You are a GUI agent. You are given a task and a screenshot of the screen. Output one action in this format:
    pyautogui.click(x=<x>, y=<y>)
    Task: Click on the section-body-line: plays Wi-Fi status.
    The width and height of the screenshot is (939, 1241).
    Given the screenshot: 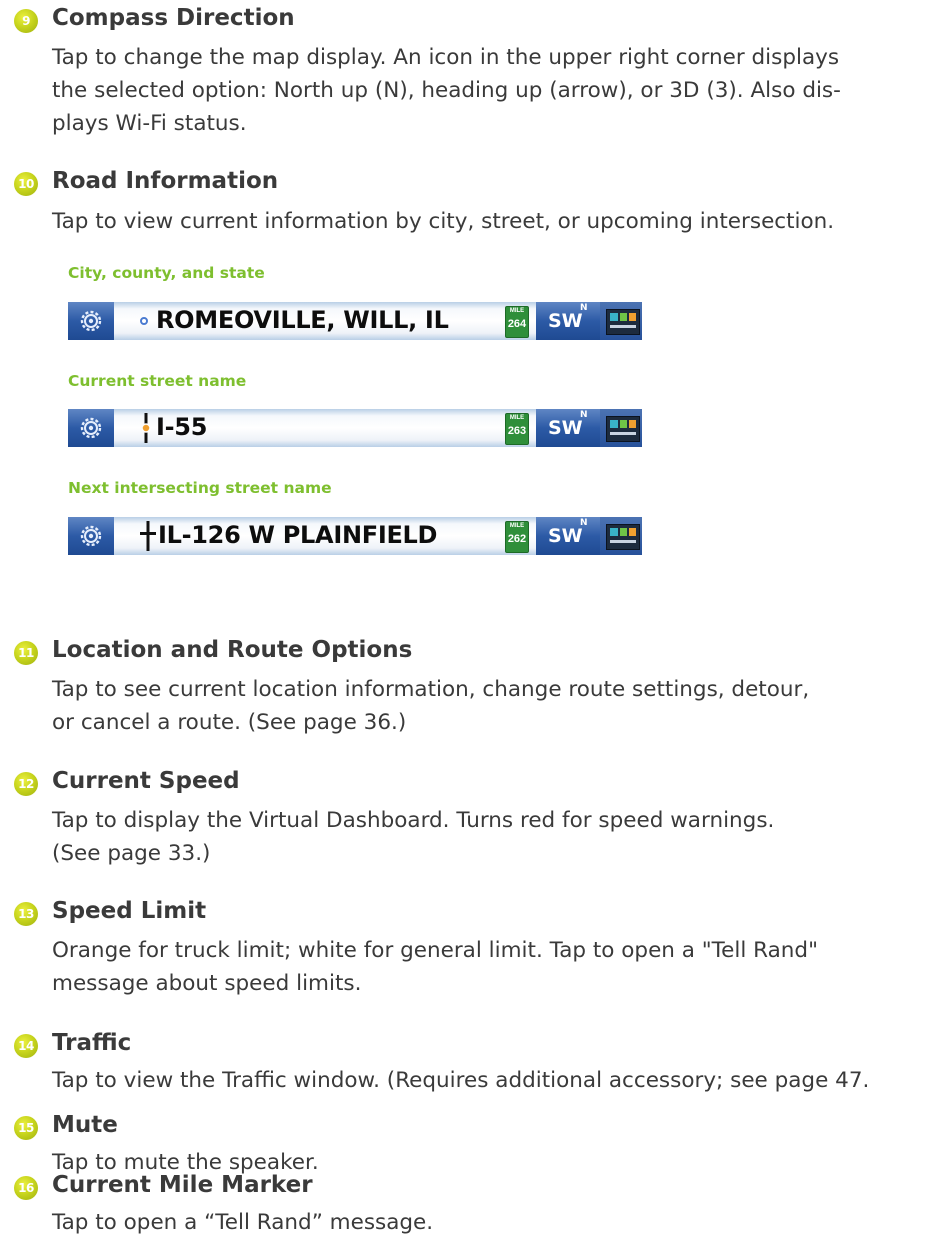 What is the action you would take?
    pyautogui.click(x=149, y=123)
    